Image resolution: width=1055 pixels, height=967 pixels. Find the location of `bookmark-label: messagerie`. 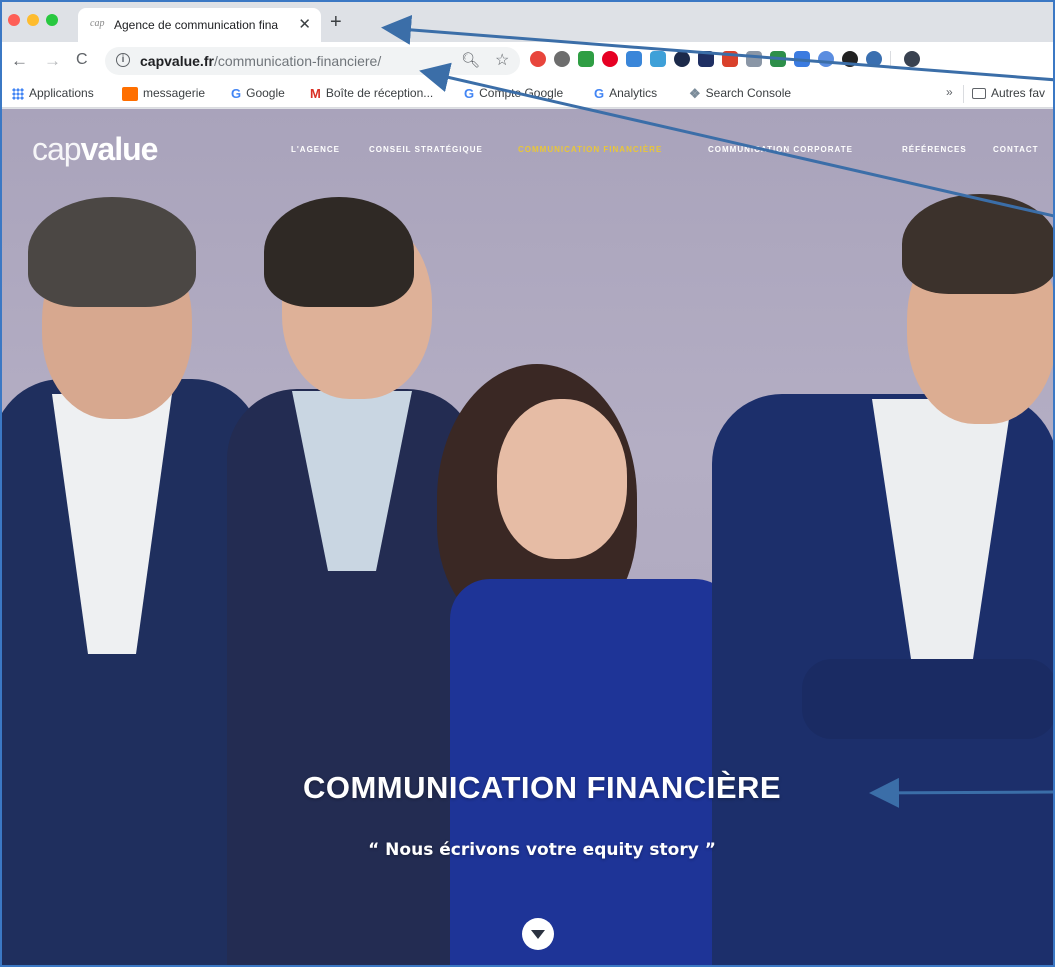

bookmark-label: messagerie is located at coordinates (174, 93).